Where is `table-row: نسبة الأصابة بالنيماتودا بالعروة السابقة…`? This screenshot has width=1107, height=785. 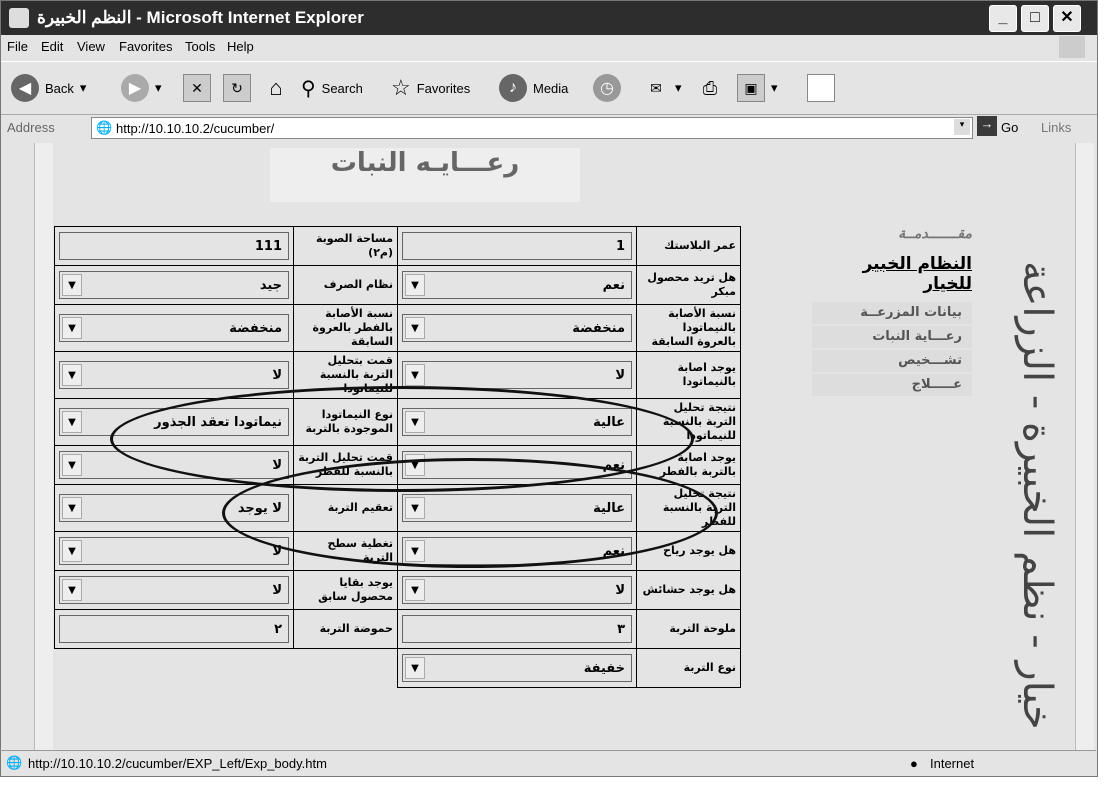
table-row: نسبة الأصابة بالنيماتودا بالعروة السابقة… is located at coordinates (397, 328).